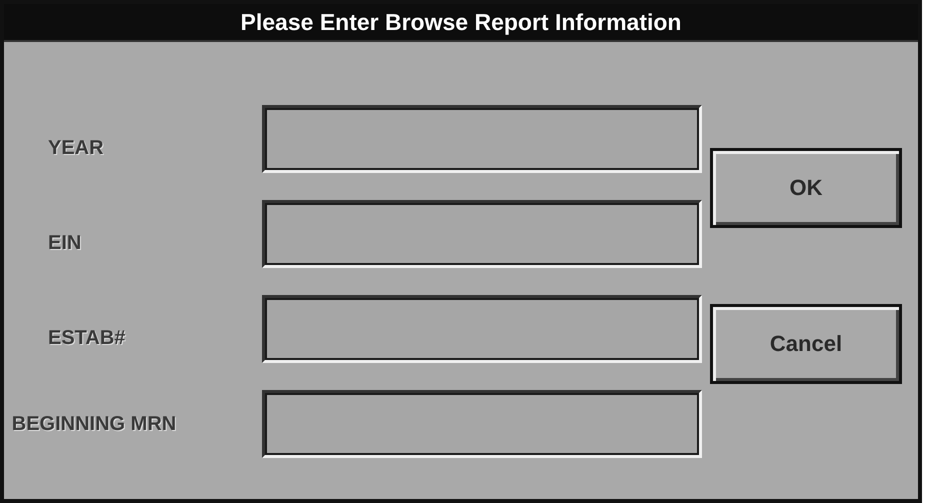 This screenshot has width=927, height=503. What do you see at coordinates (94, 424) in the screenshot?
I see `field-label: BEGINNING MRN` at bounding box center [94, 424].